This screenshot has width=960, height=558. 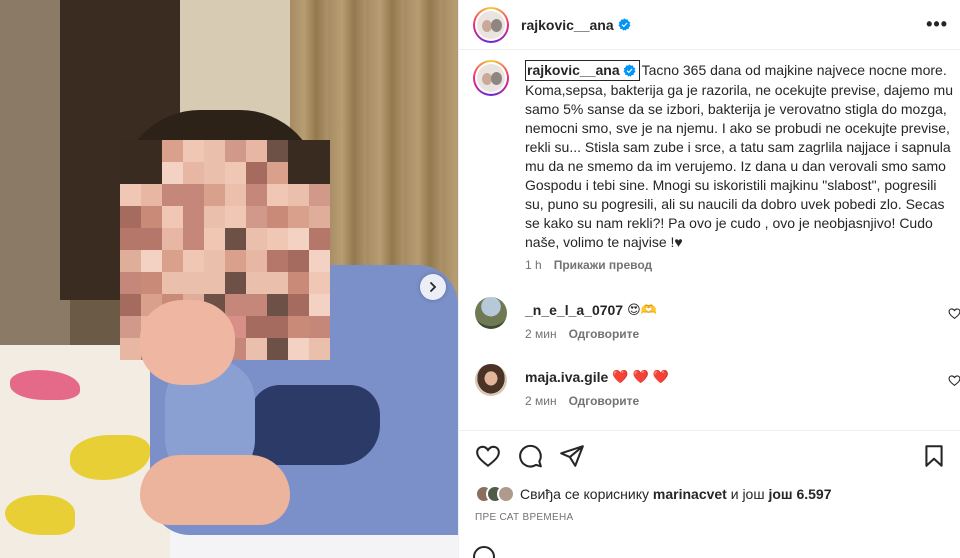 I want to click on comment-username: maja.iva.gile, so click(x=566, y=377).